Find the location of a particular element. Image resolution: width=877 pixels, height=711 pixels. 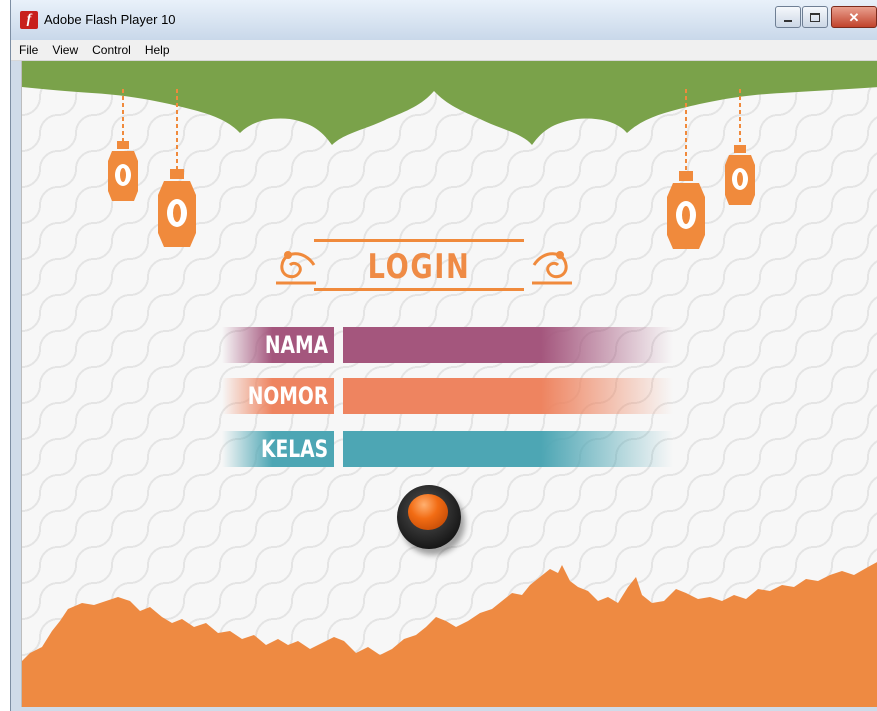

nama-label-box: NAMA is located at coordinates (278, 345).